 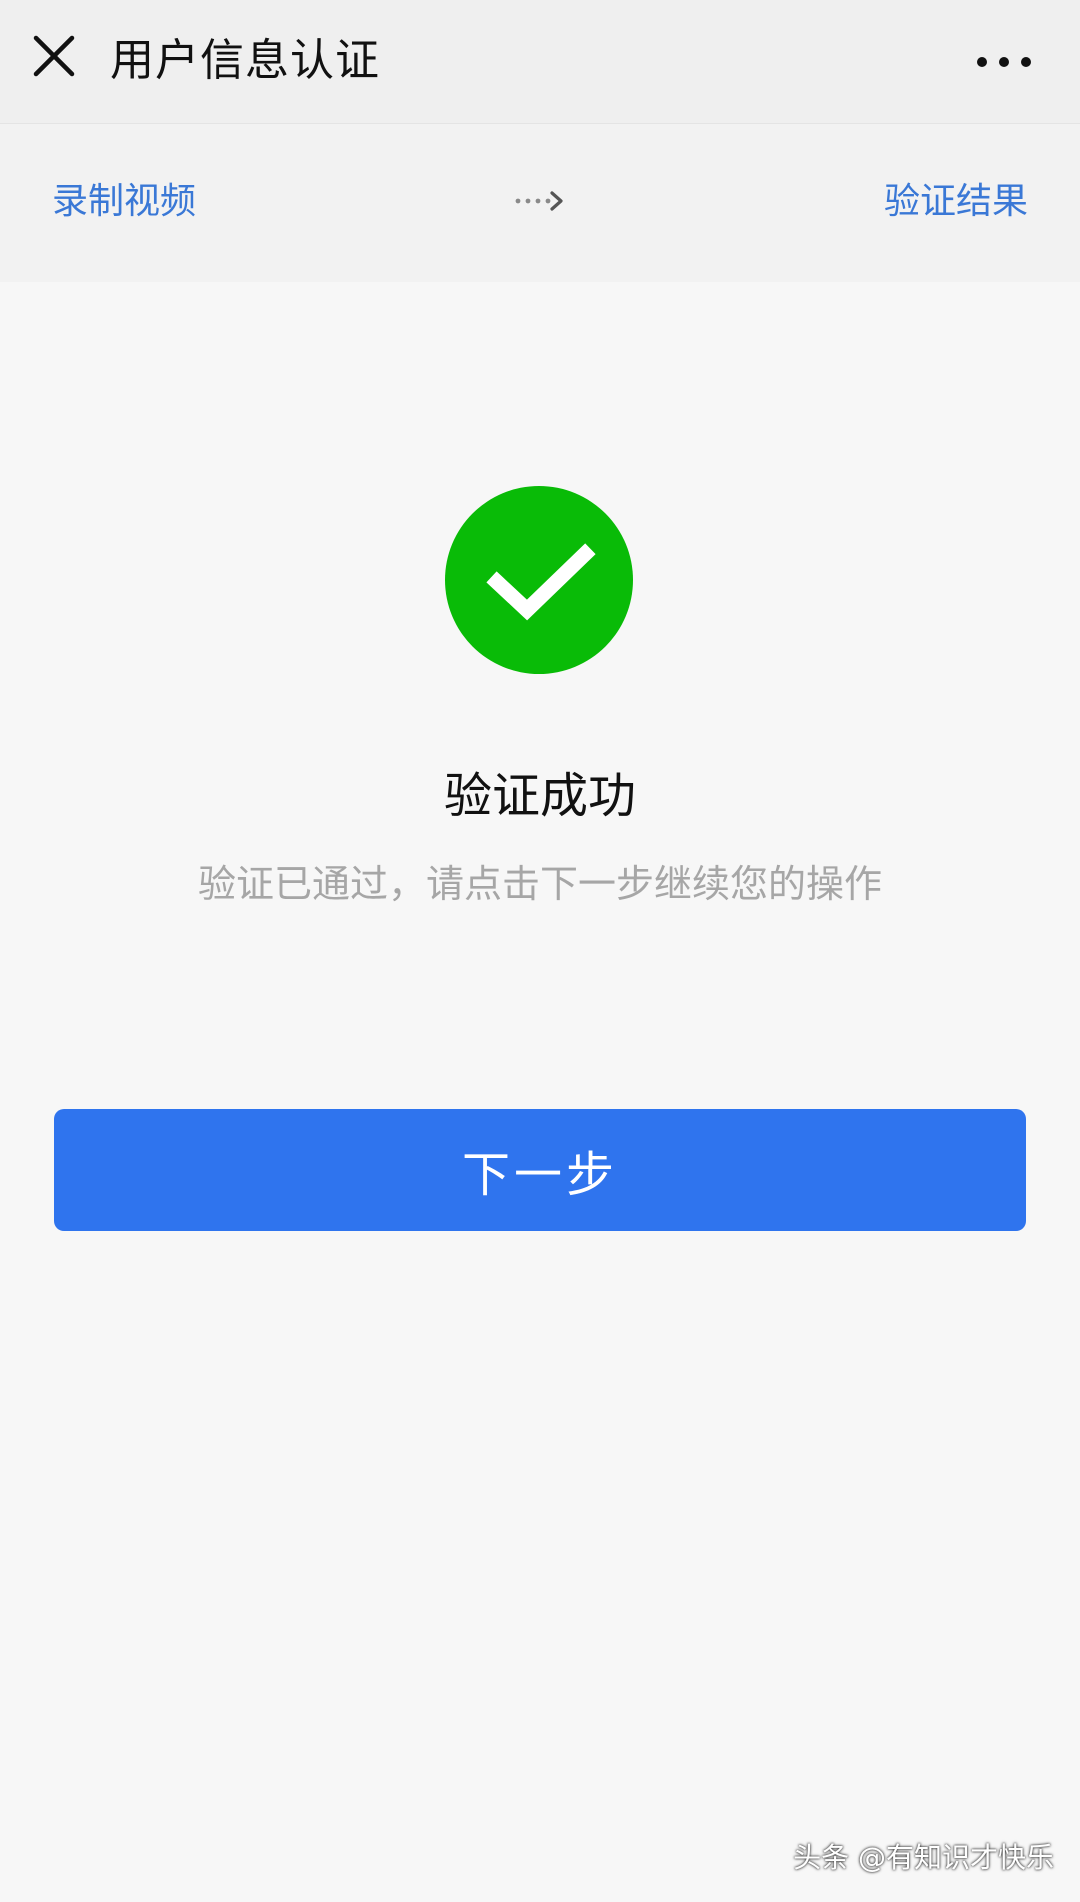 I want to click on result-title: 验证成功, so click(x=539, y=796).